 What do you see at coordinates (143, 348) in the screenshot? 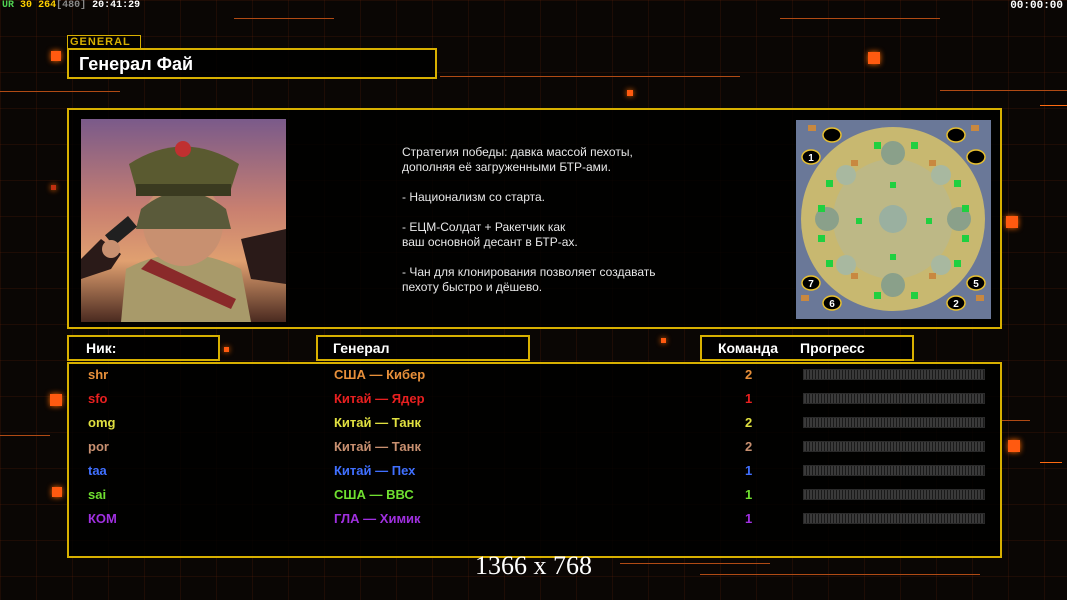
I see `header-nick: Ник:` at bounding box center [143, 348].